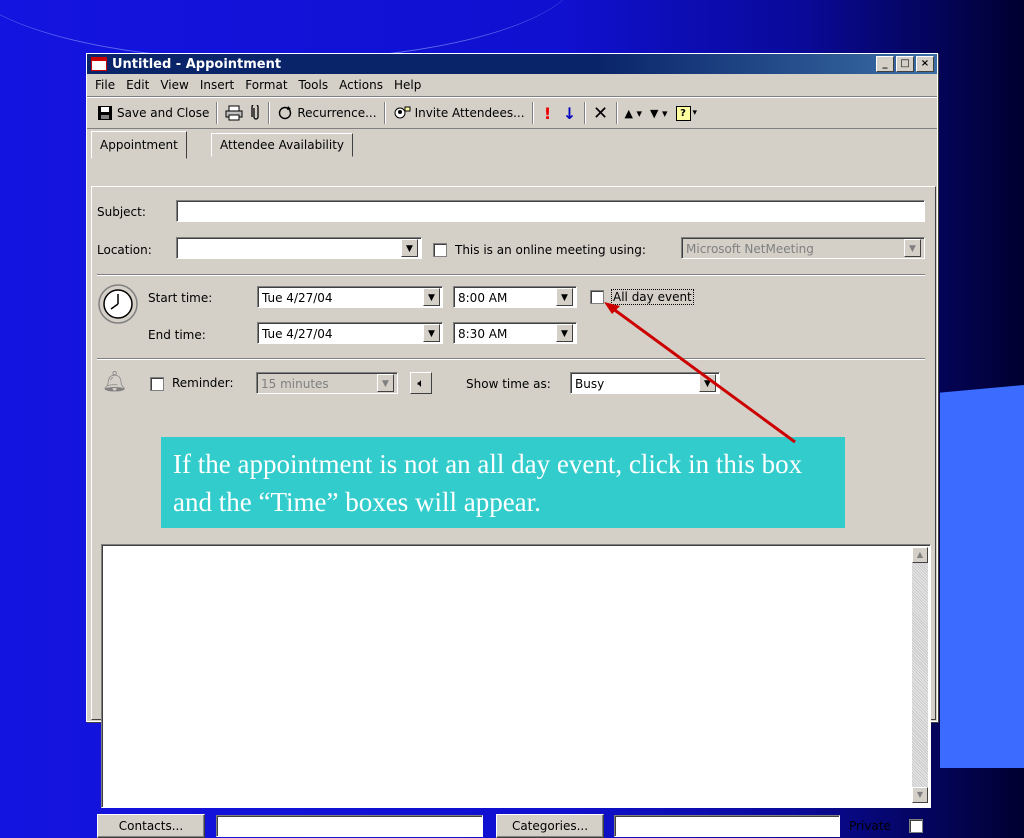  I want to click on all-day-event-label: All day event, so click(652, 297).